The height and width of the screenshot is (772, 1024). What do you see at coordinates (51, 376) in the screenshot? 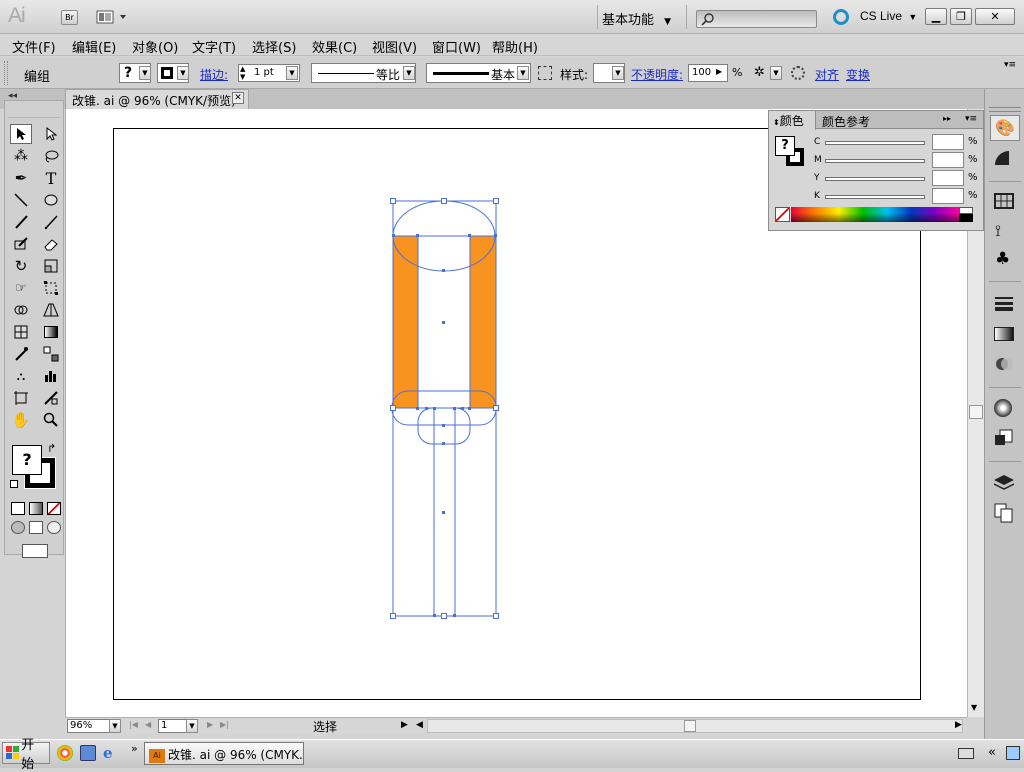
I see `column-graph-tool-icon` at bounding box center [51, 376].